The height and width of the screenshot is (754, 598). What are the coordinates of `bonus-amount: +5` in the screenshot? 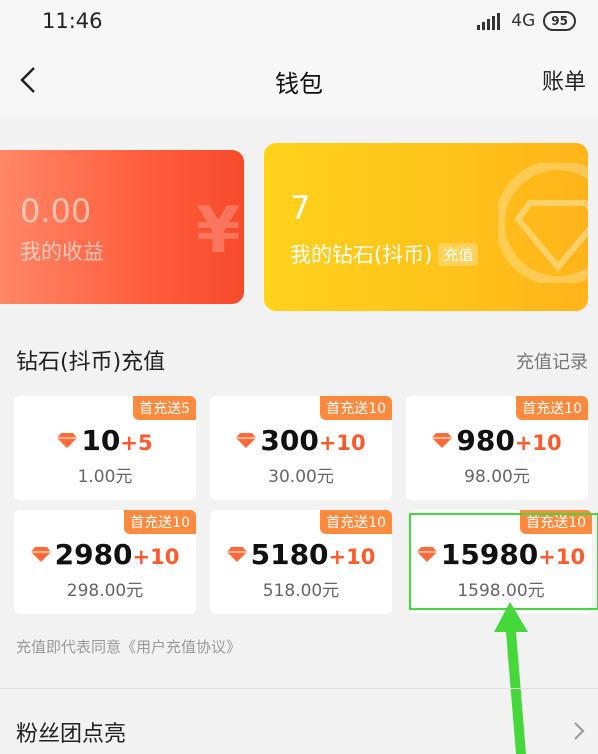 It's located at (136, 443).